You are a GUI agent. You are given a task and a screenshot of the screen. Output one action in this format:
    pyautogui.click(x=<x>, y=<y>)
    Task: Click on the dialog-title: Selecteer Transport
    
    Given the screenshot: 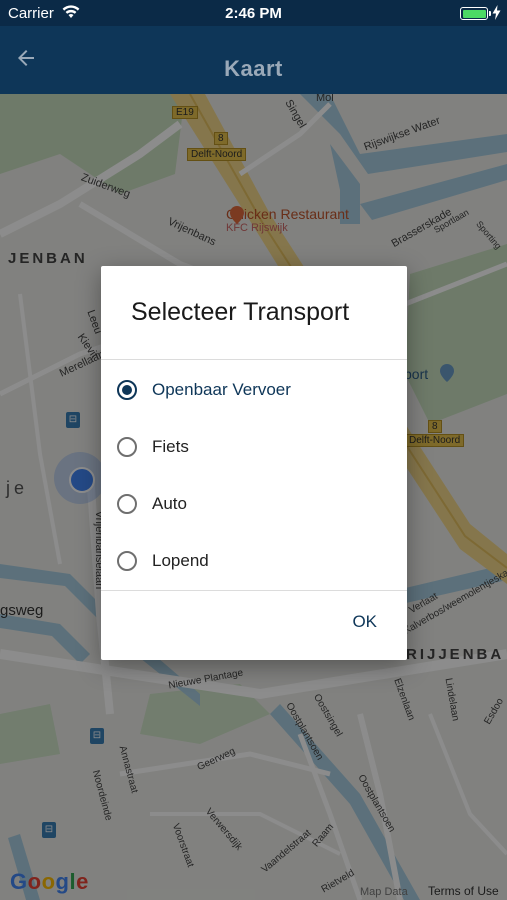 What is the action you would take?
    pyautogui.click(x=240, y=312)
    